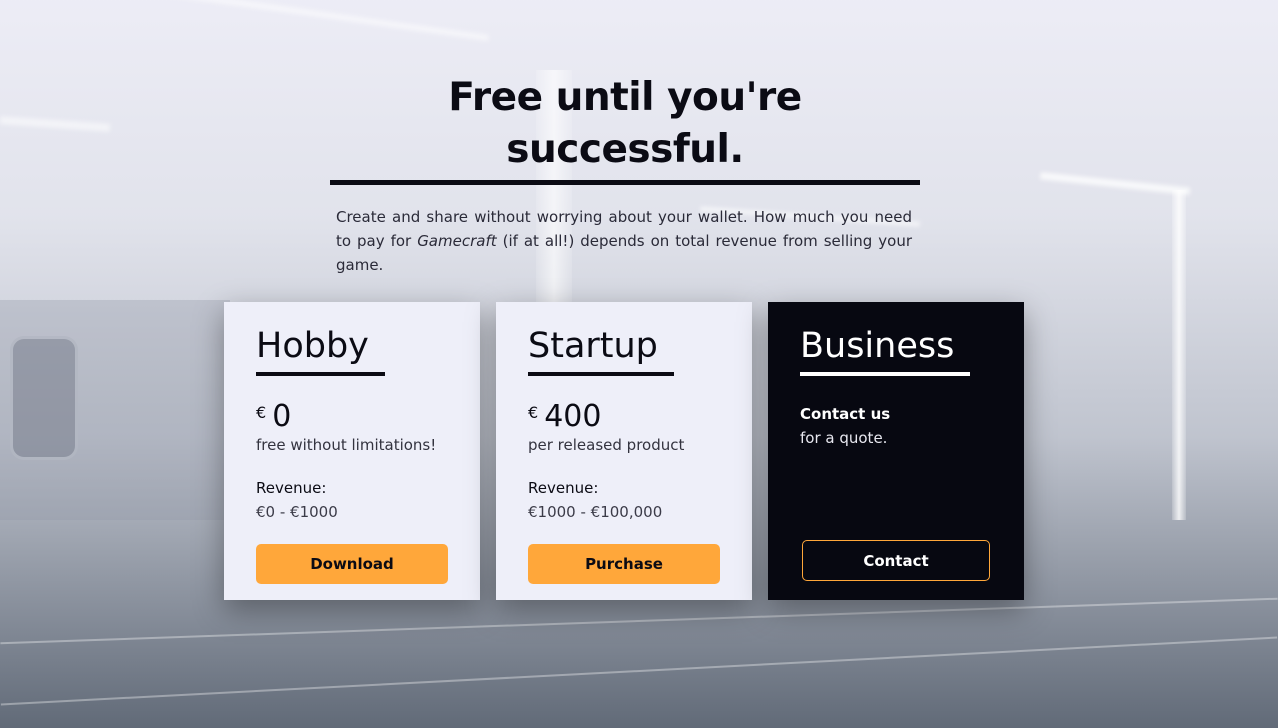  I want to click on plan-name: Hobby, so click(320, 350).